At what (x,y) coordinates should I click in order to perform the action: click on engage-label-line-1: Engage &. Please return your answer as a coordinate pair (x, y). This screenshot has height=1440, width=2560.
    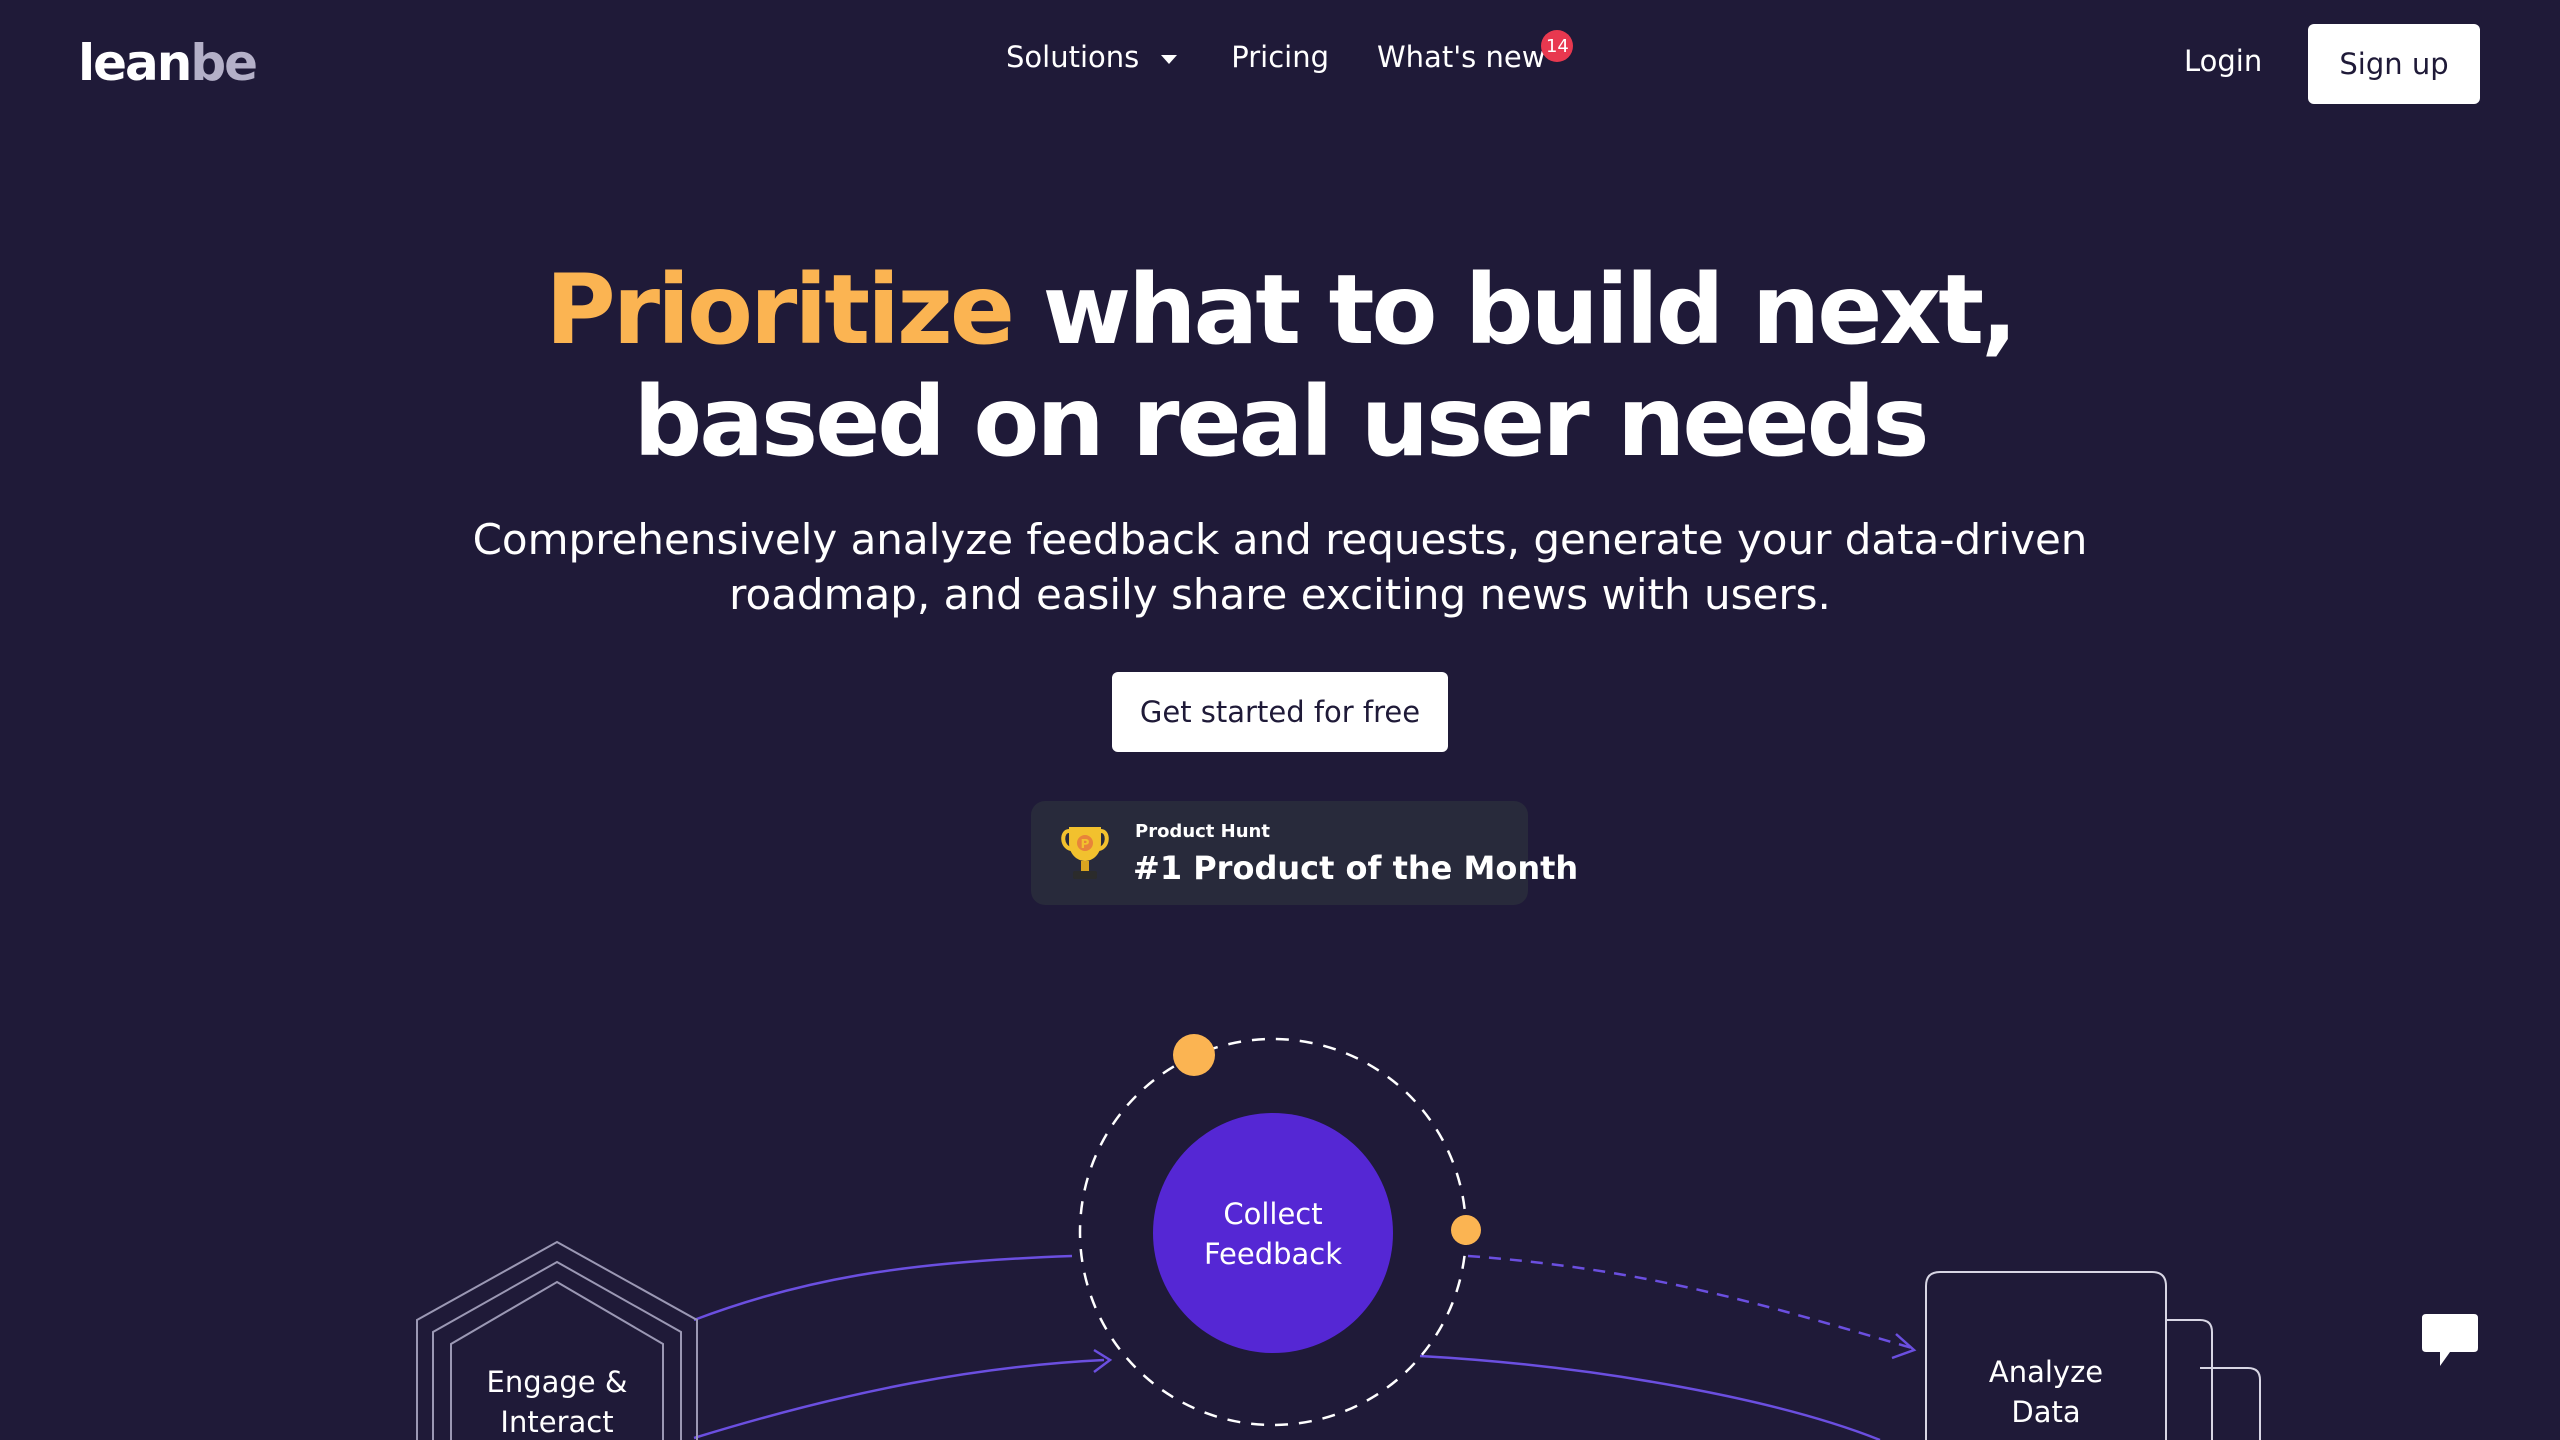
    Looking at the image, I should click on (557, 1382).